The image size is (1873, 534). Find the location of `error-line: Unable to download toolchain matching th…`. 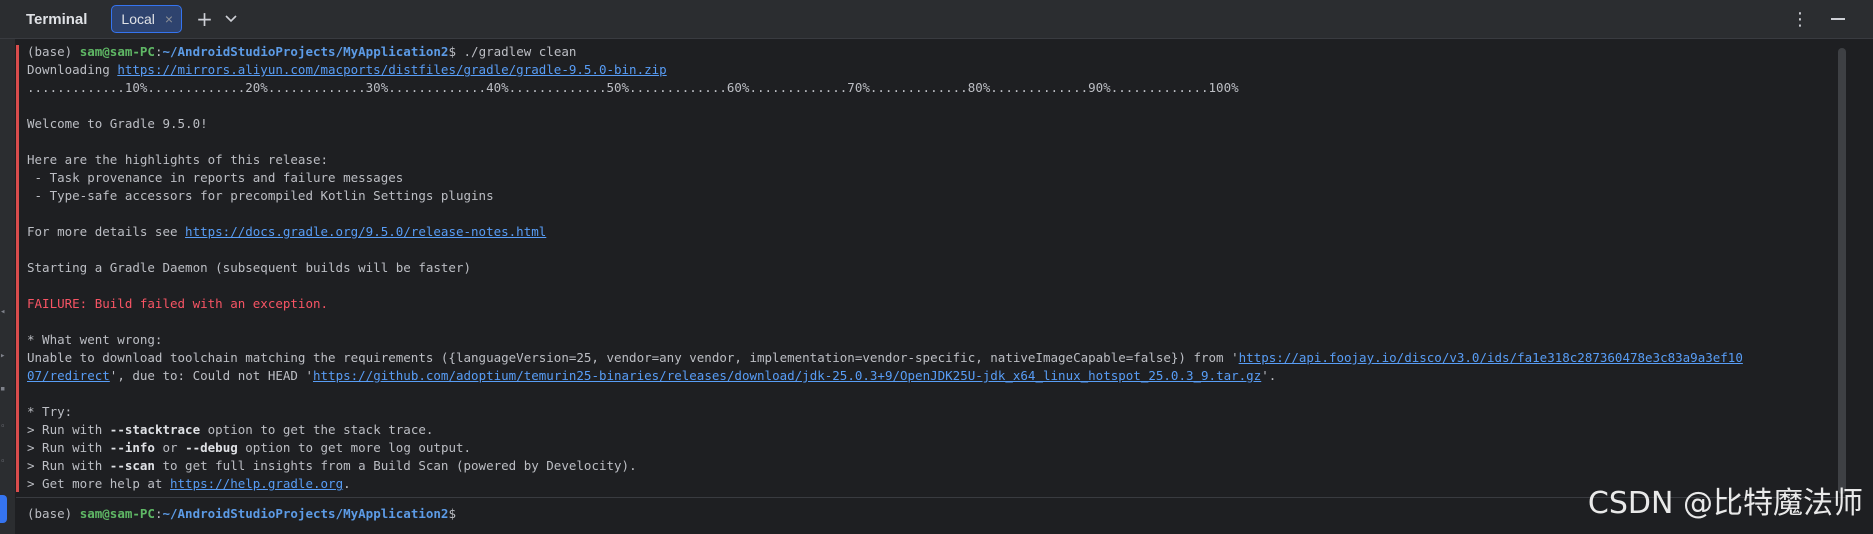

error-line: Unable to download toolchain matching th… is located at coordinates (885, 357).